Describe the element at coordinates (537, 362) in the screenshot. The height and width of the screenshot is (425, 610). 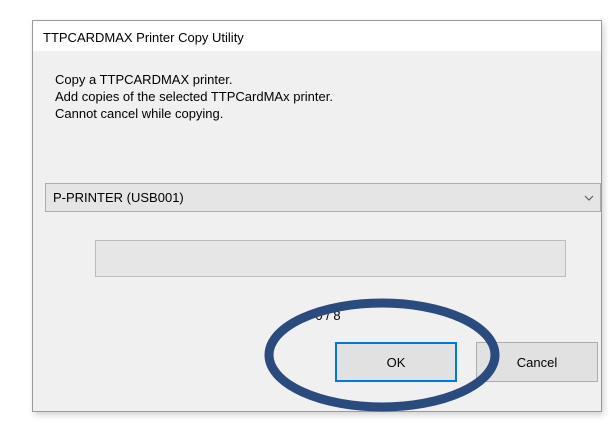
I see `cancel-button: Cancel` at that location.